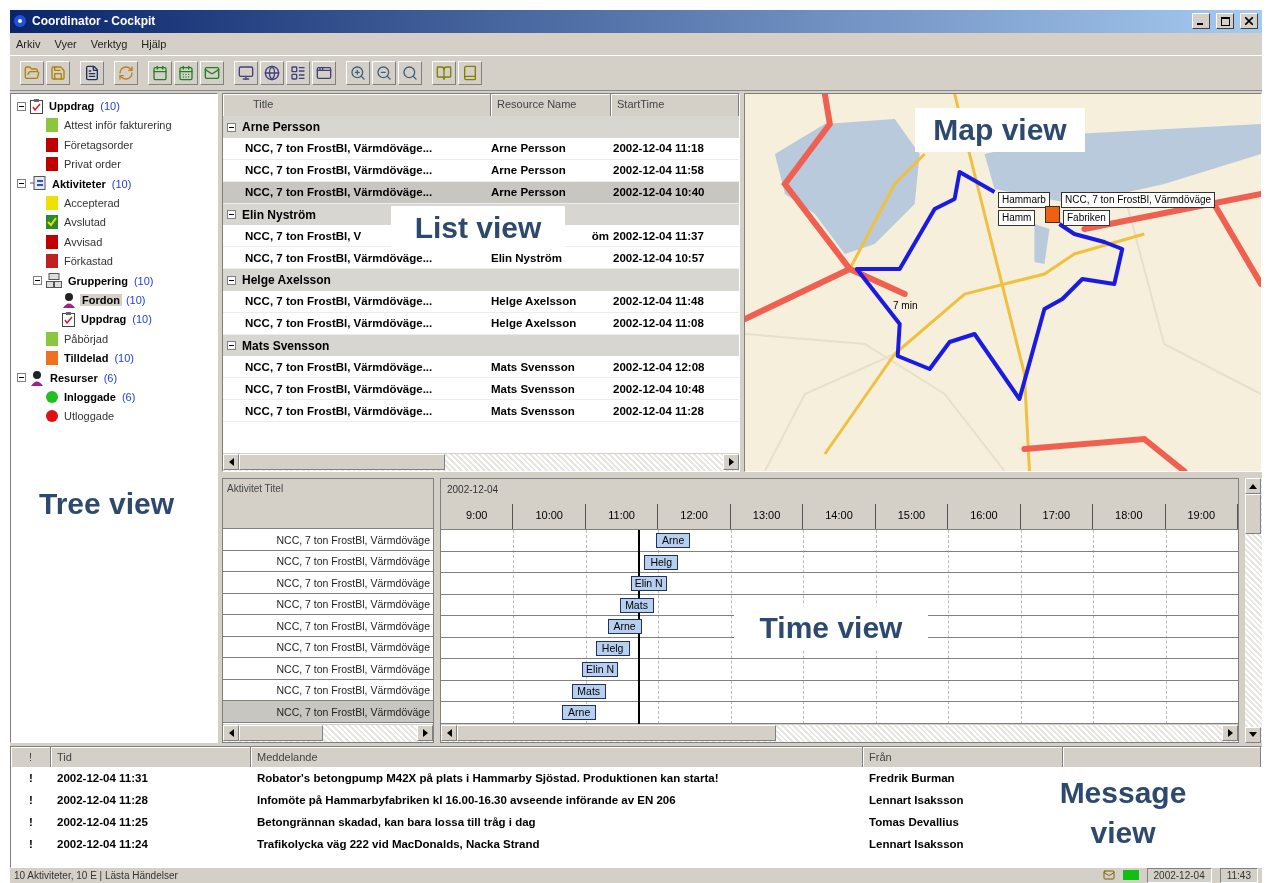 The width and height of the screenshot is (1266, 883). Describe the element at coordinates (1253, 486) in the screenshot. I see `scroll-up-button` at that location.